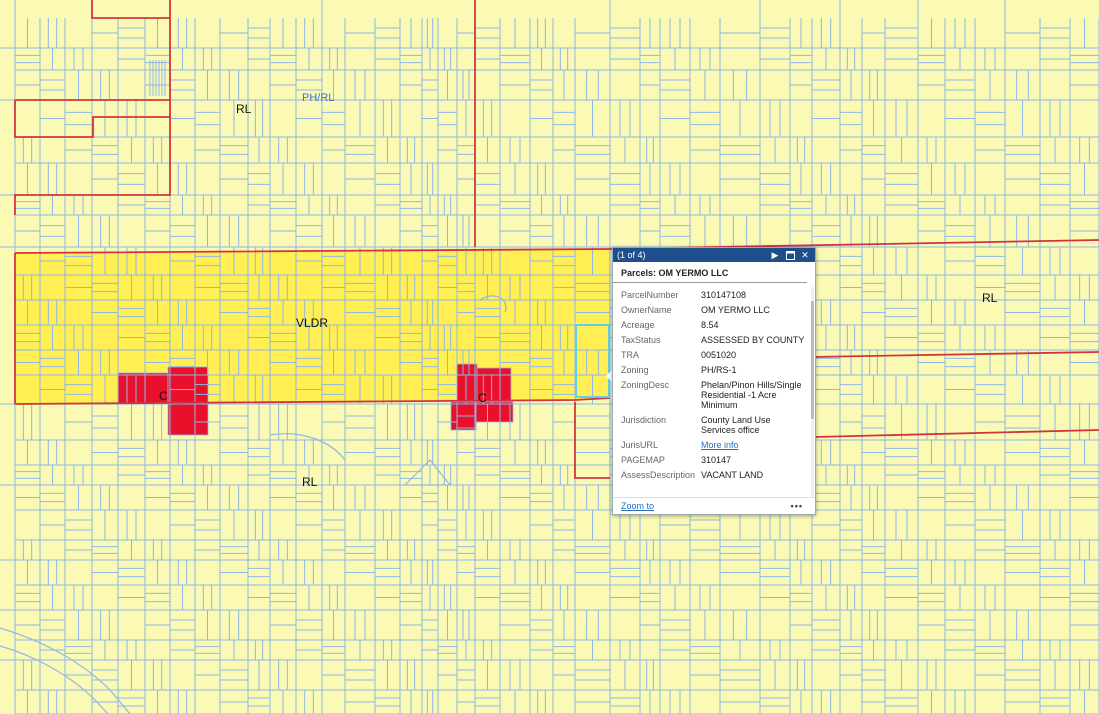 Image resolution: width=1099 pixels, height=714 pixels. I want to click on popup-counter: (1 of 4), so click(631, 255).